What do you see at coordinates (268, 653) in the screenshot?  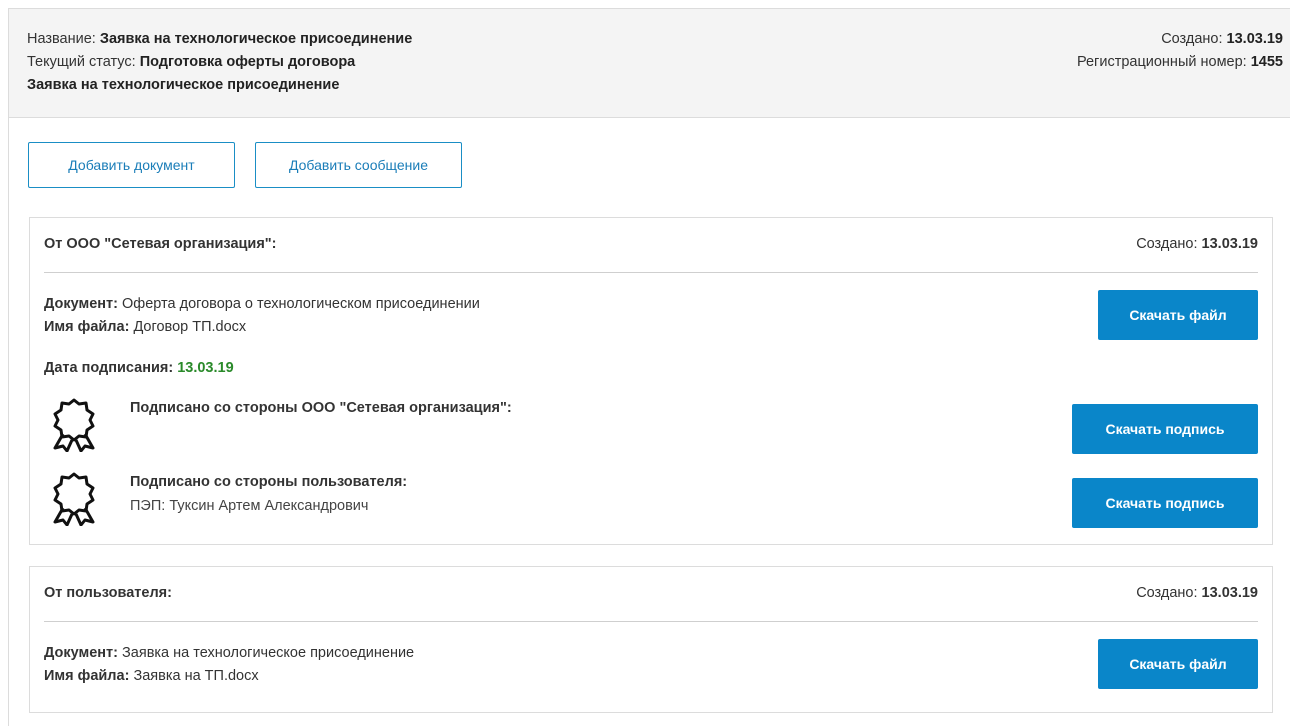 I see `document-value: Заявка на технологическое присоединение` at bounding box center [268, 653].